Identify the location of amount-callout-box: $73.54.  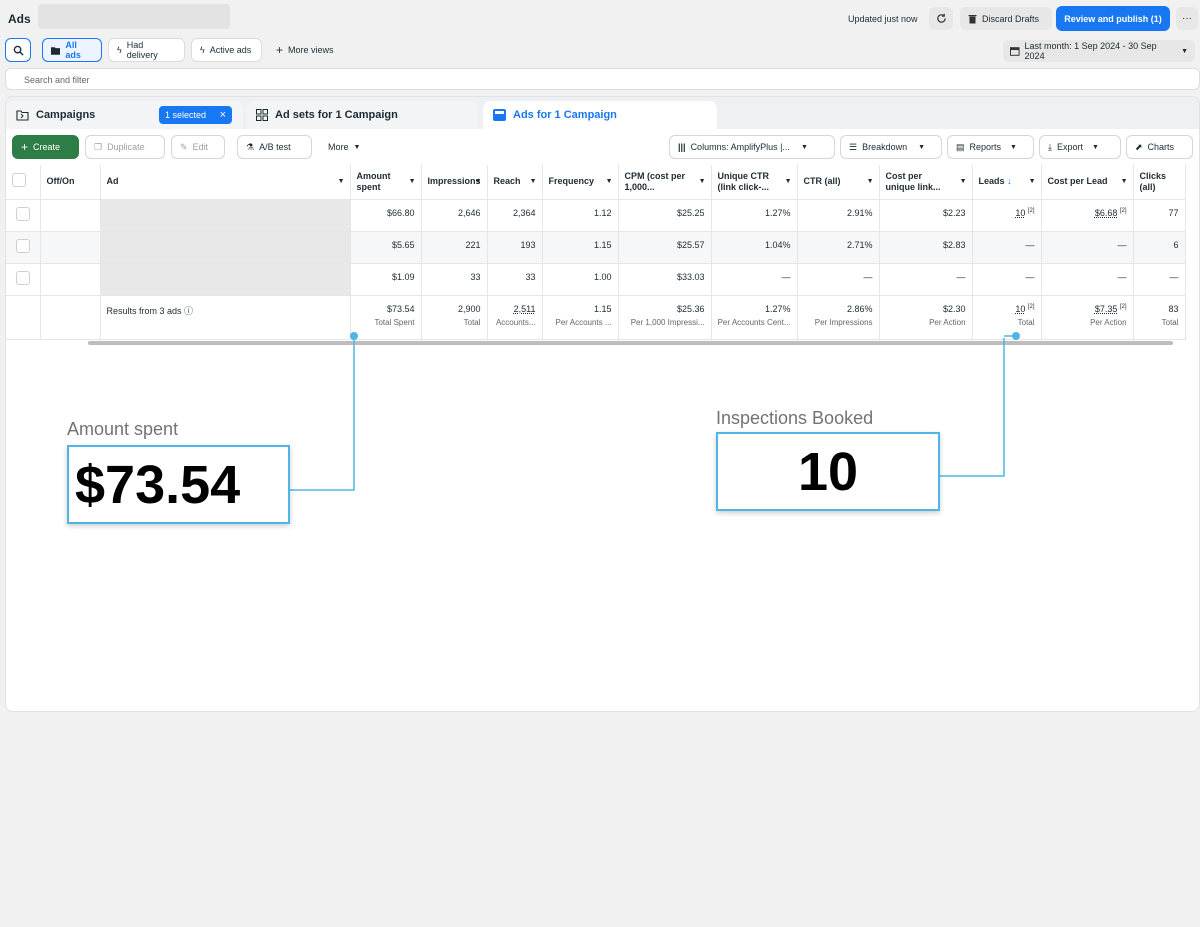
(178, 484).